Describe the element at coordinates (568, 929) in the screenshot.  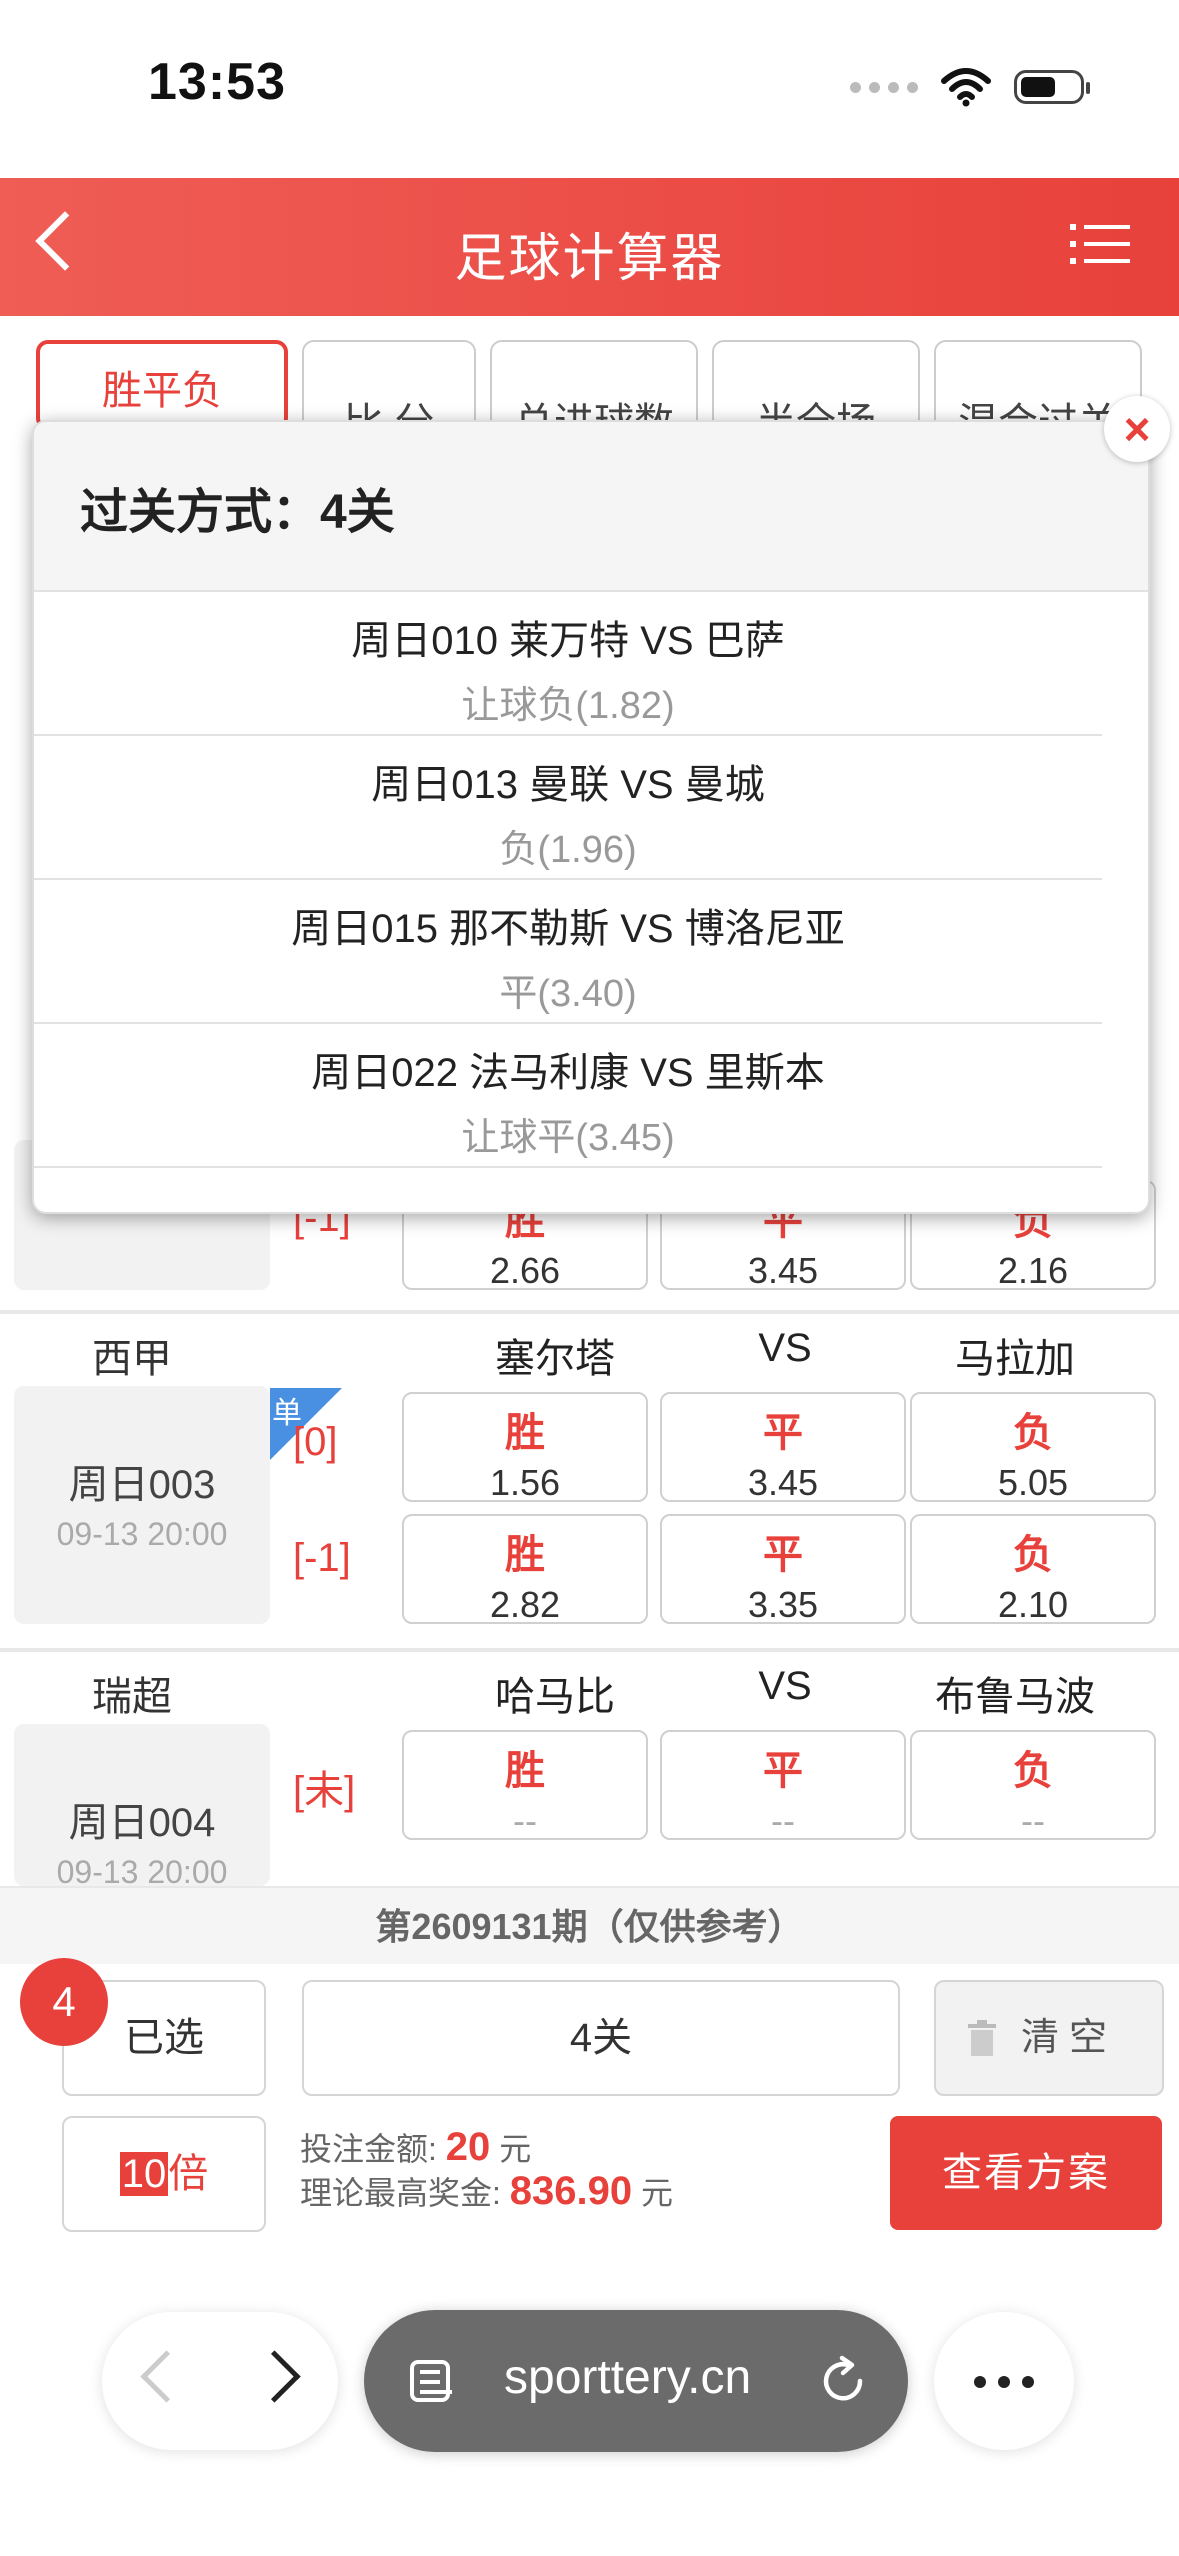
I see `popup-match: 周日015 那不勒斯 VS 博洛尼亚` at that location.